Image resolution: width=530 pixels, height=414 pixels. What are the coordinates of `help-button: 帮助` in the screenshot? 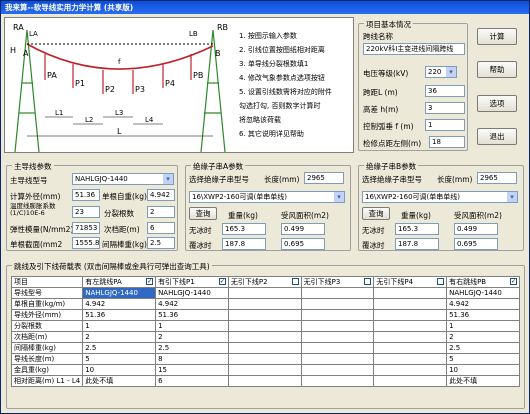 It's located at (497, 69).